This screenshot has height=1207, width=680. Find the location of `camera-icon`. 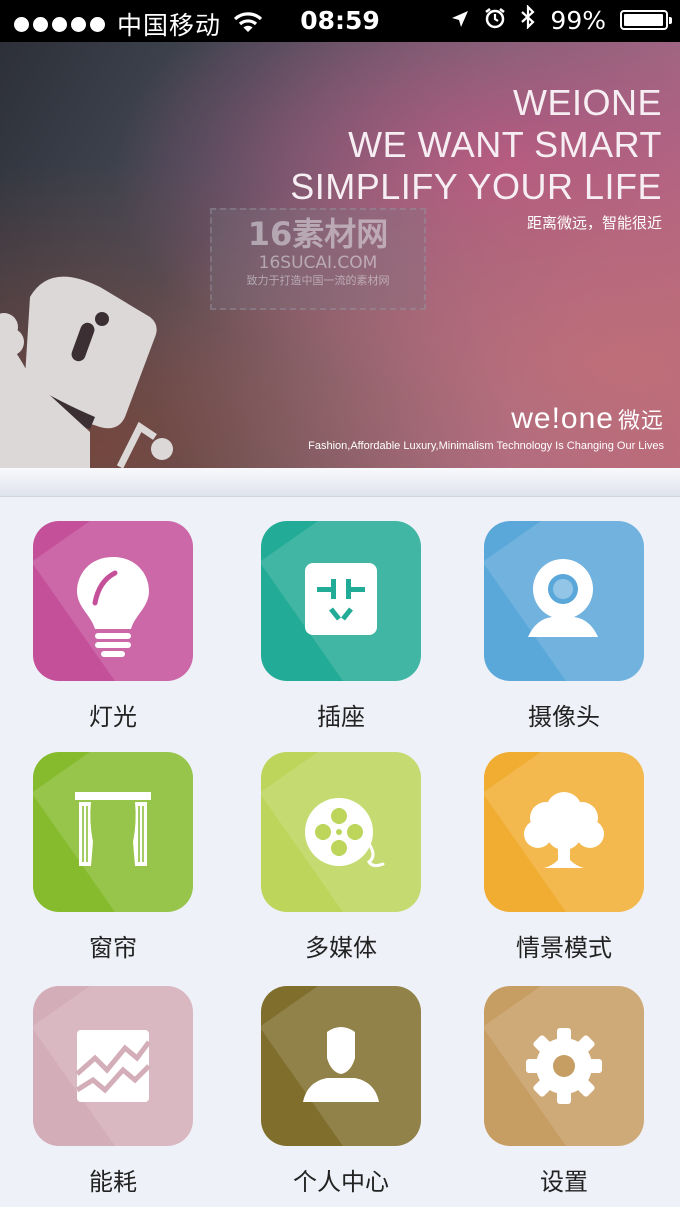

camera-icon is located at coordinates (564, 601).